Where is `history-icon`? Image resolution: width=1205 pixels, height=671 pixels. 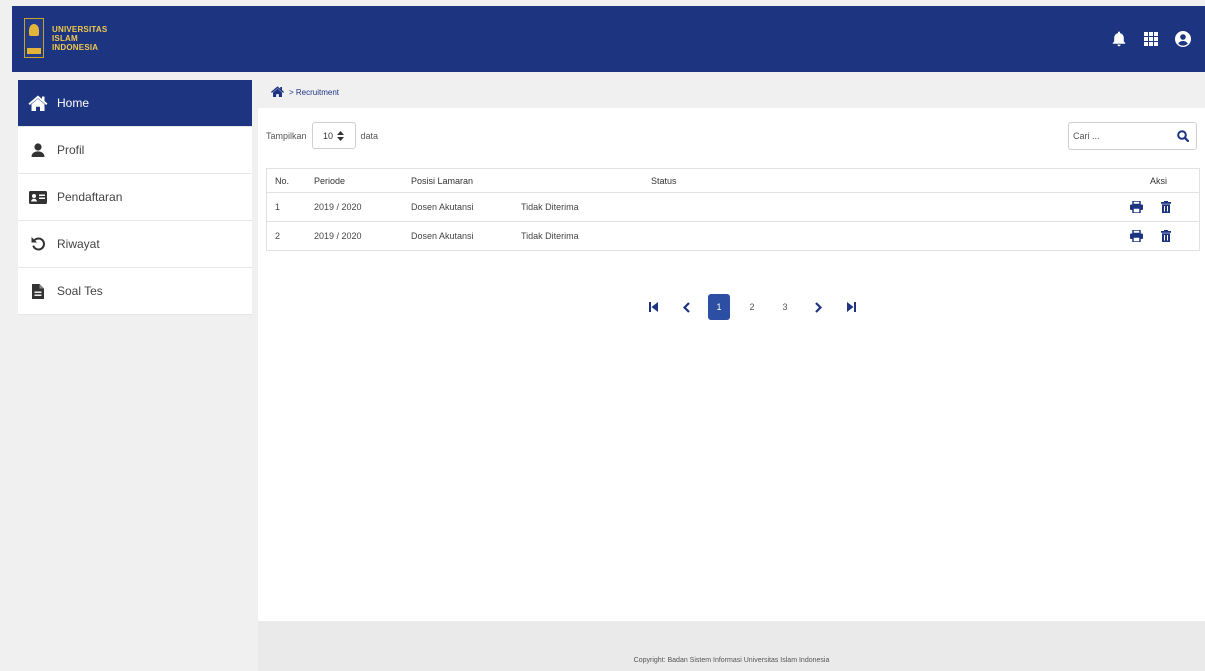
history-icon is located at coordinates (38, 244).